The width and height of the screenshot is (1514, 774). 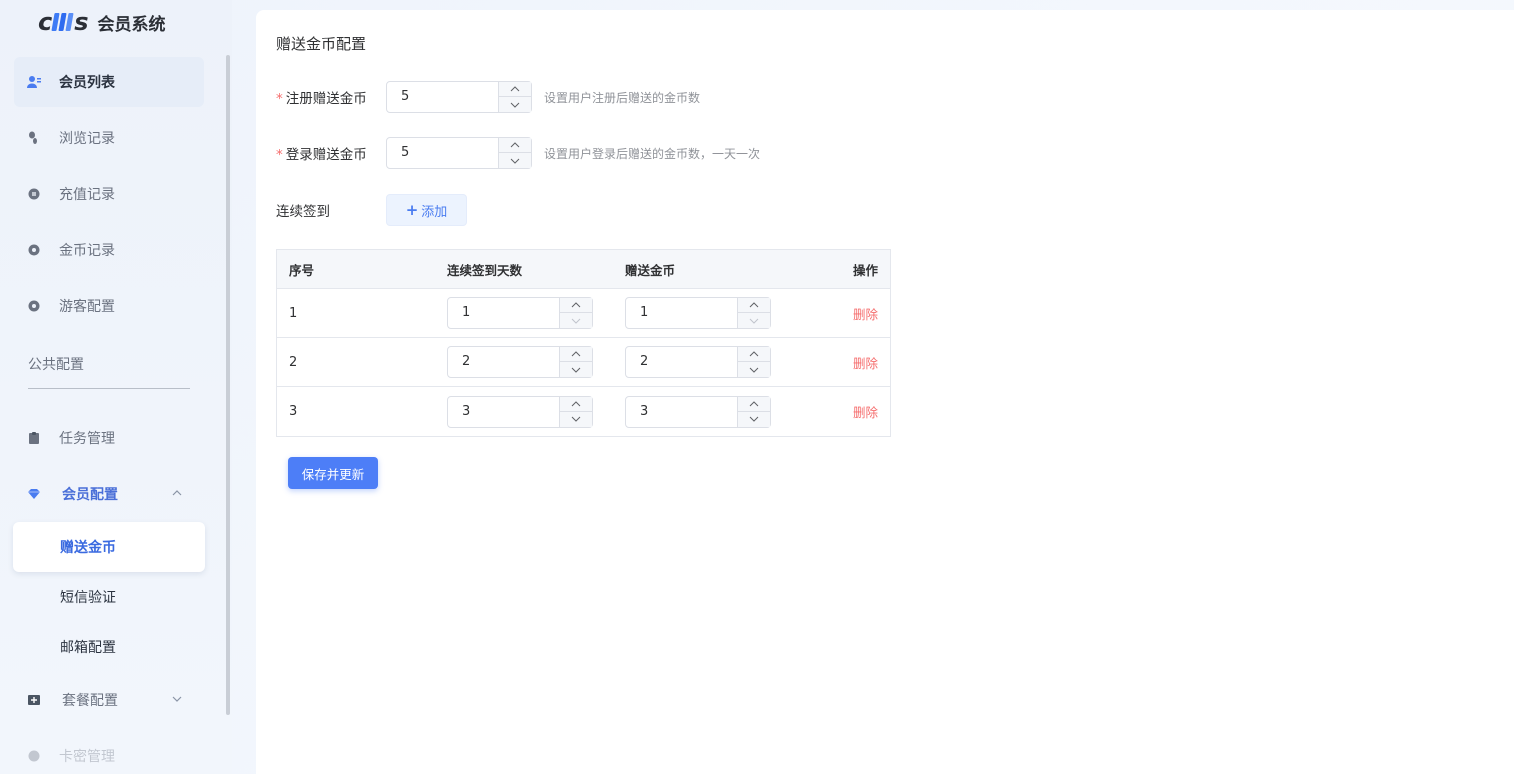 What do you see at coordinates (698, 362) in the screenshot?
I see `coins-input: 2` at bounding box center [698, 362].